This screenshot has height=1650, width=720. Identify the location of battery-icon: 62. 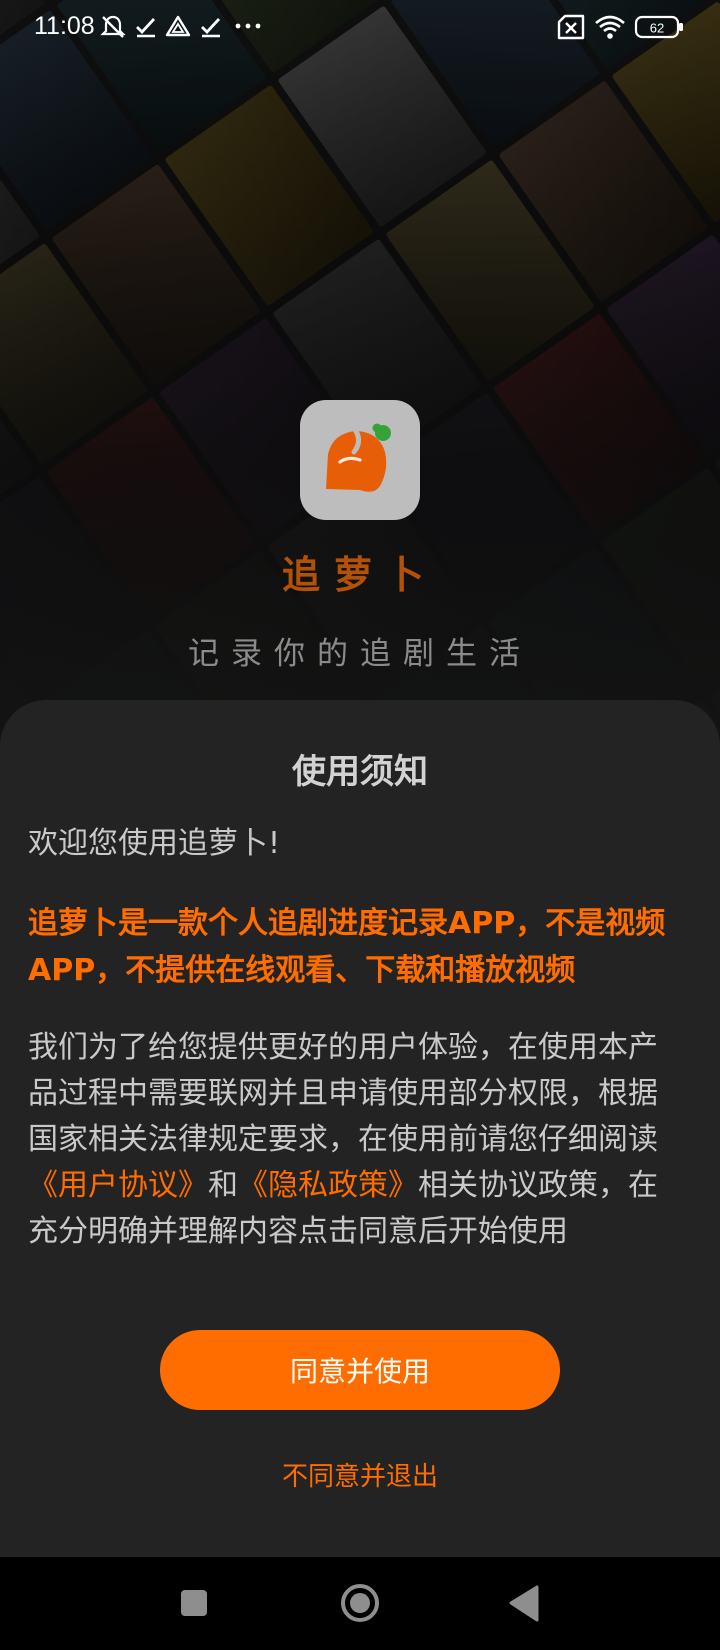
(658, 27).